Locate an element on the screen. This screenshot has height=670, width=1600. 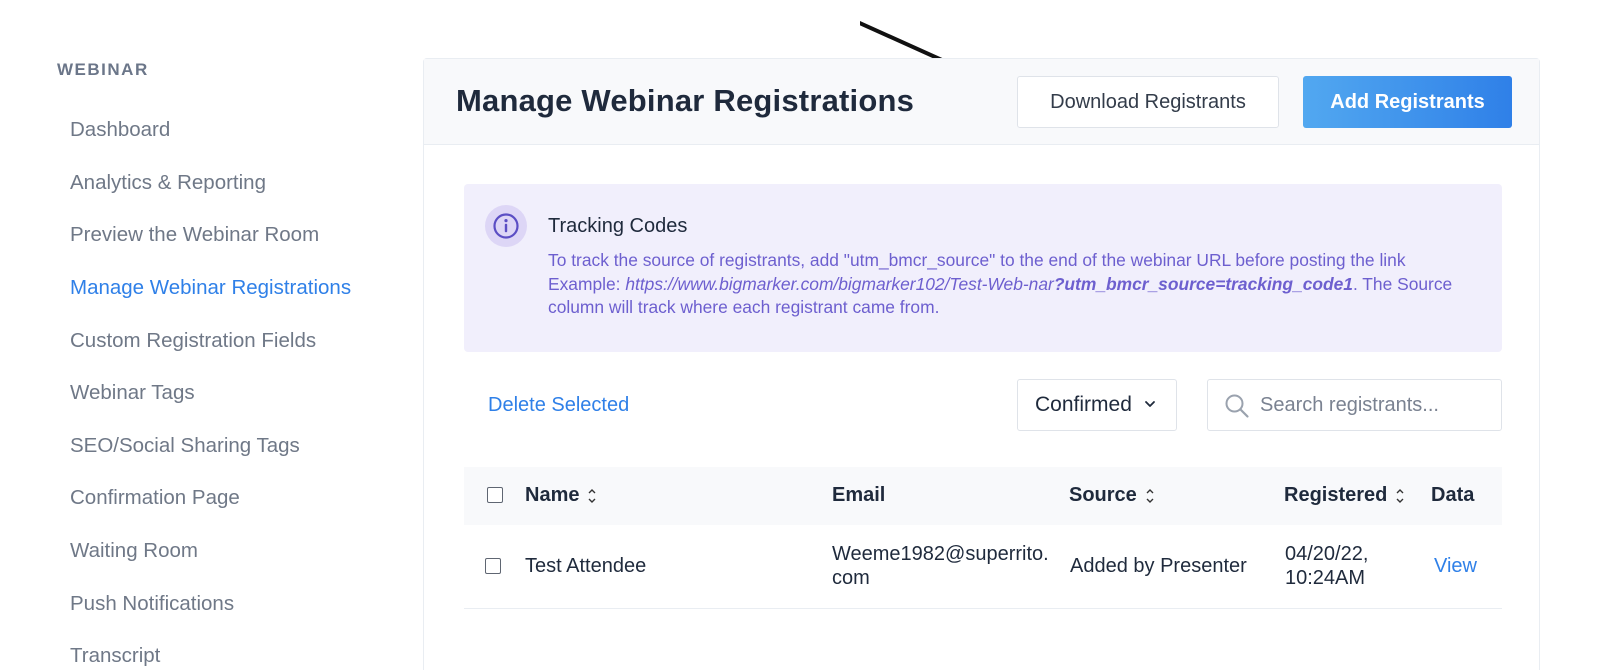
cell-email: Weeme1982@superrito. com is located at coordinates (940, 566).